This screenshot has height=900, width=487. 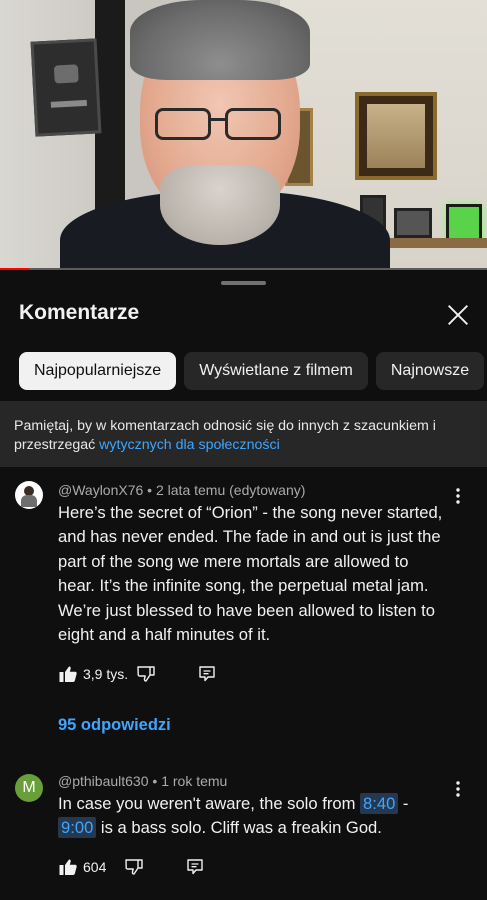 What do you see at coordinates (77, 828) in the screenshot?
I see `timestamp-link: 9:00` at bounding box center [77, 828].